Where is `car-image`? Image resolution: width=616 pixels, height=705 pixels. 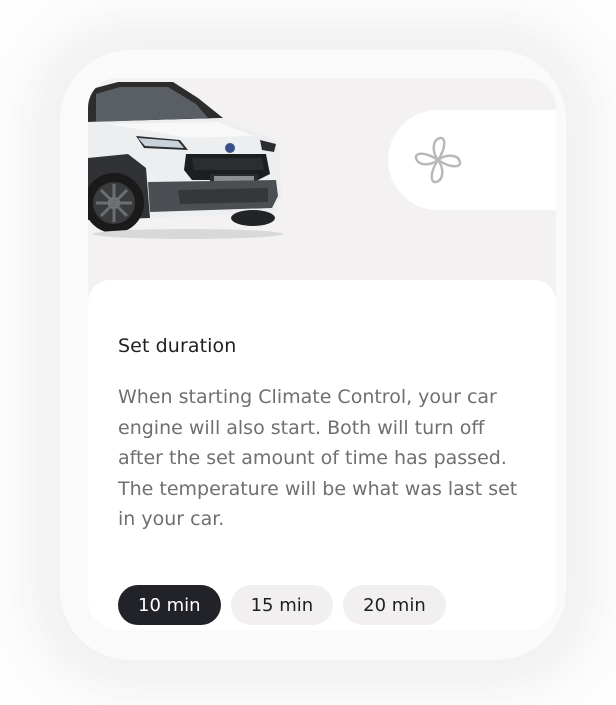 car-image is located at coordinates (185, 160).